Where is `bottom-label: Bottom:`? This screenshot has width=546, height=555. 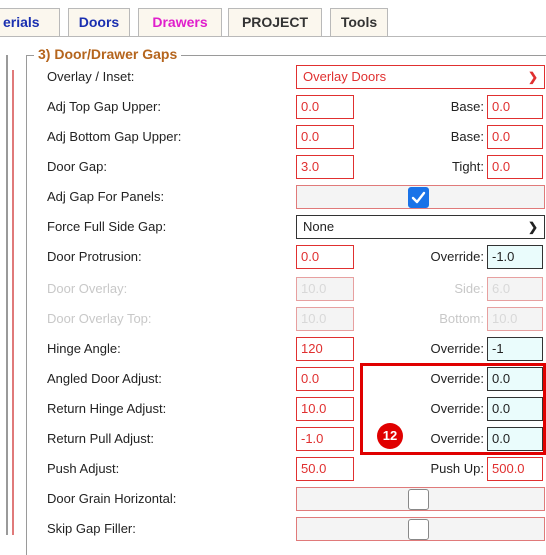
bottom-label: Bottom: is located at coordinates (461, 318).